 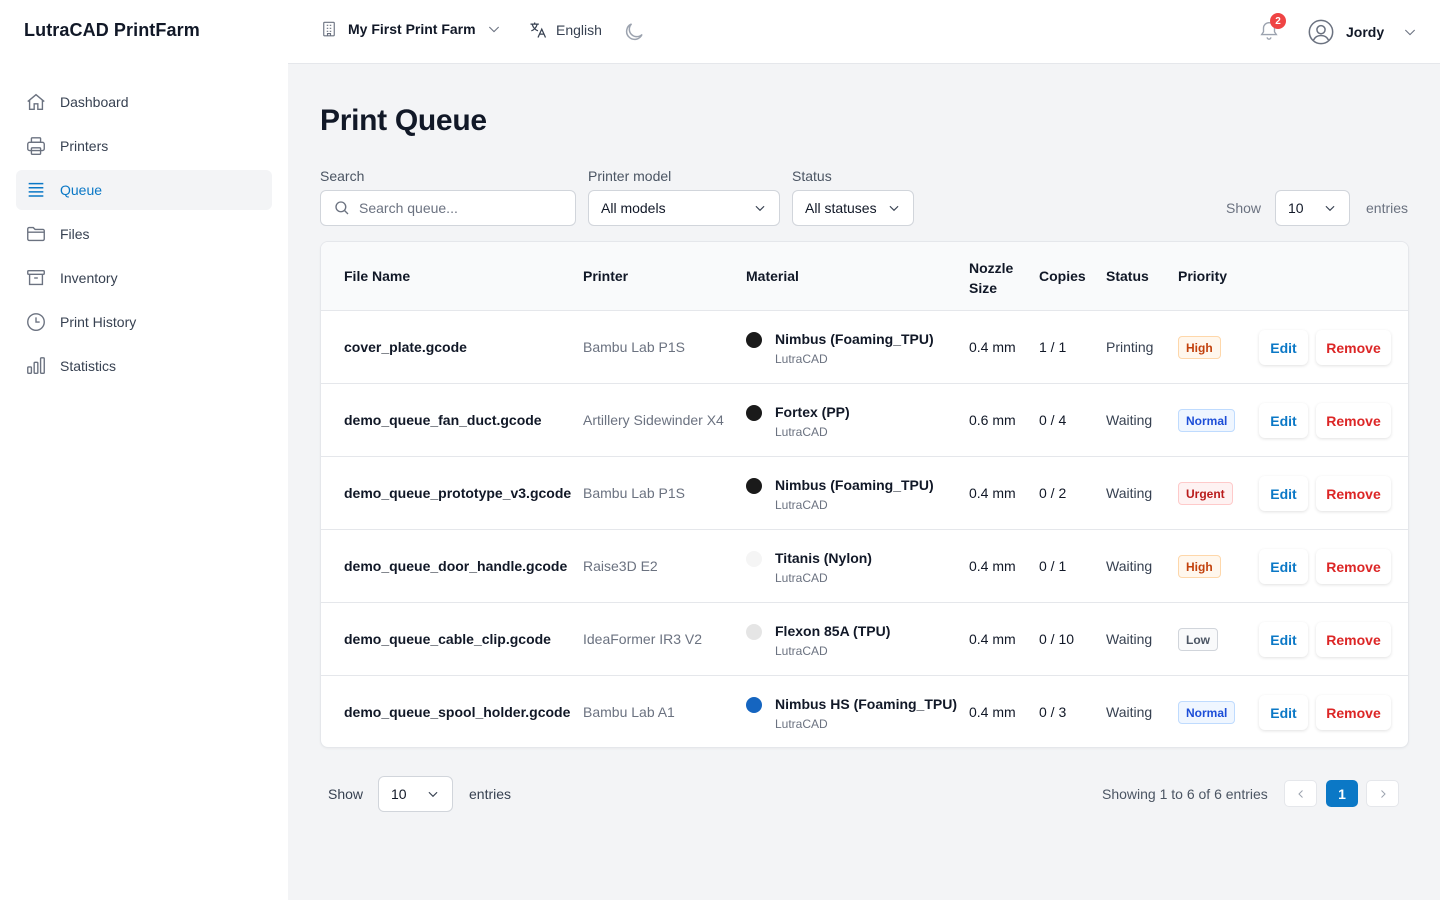 What do you see at coordinates (812, 412) in the screenshot?
I see `material-name: Fortex (PP)` at bounding box center [812, 412].